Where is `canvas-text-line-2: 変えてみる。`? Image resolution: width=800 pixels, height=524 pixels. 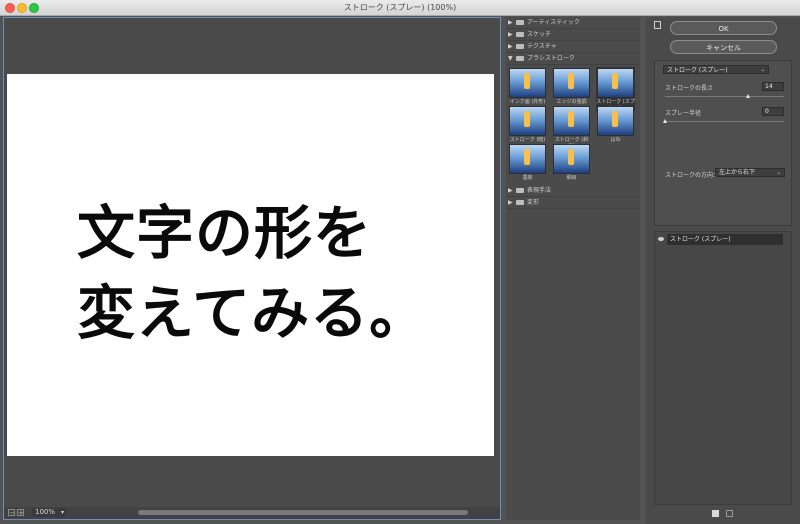
canvas-text-line-2: 変えてみる。 is located at coordinates (253, 313).